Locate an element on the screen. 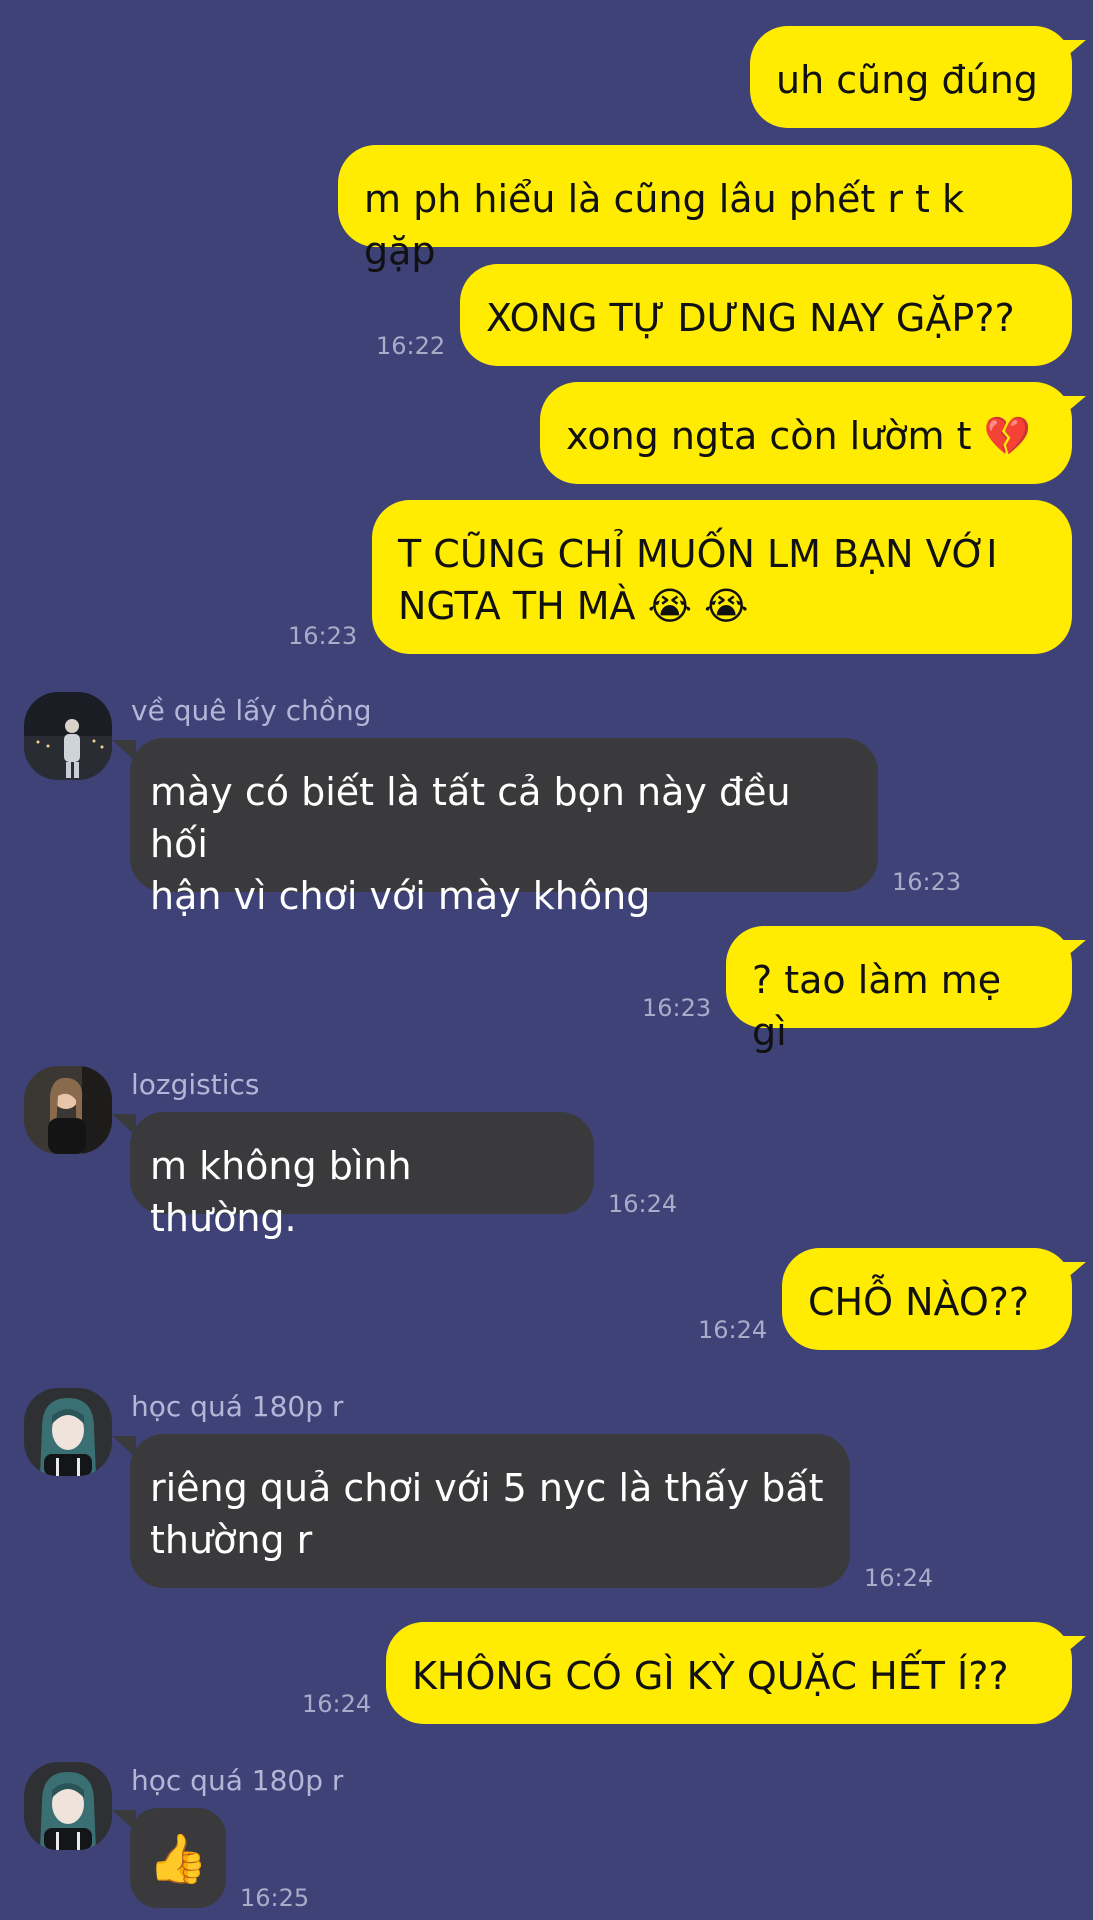  avatar-night-city-icon is located at coordinates (68, 736).